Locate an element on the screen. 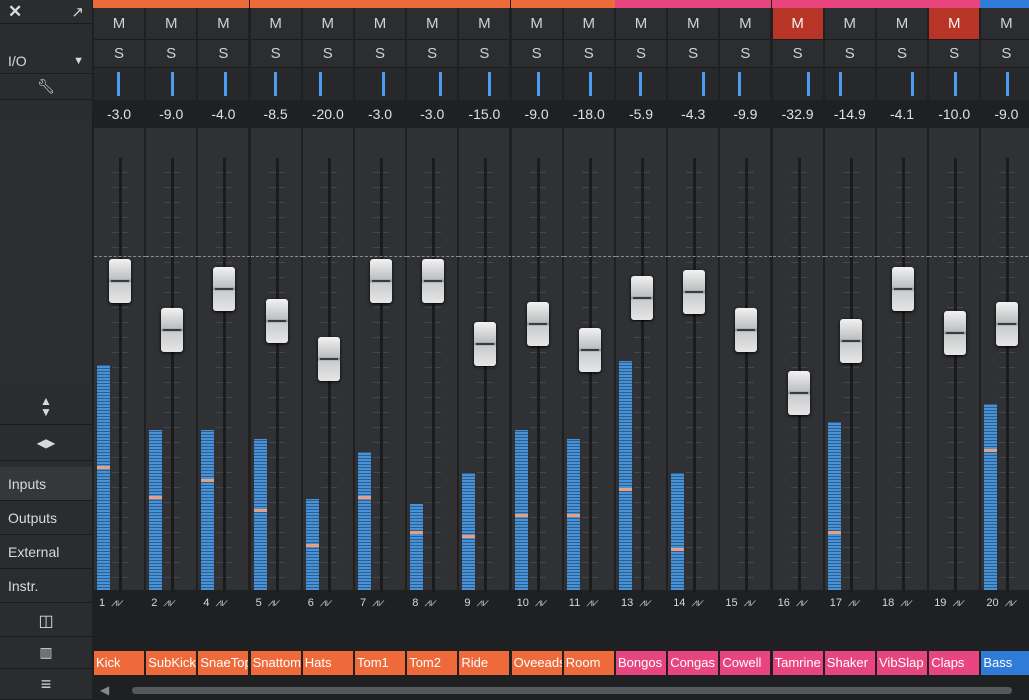 This screenshot has width=1029, height=700. channel-name: Room is located at coordinates (588, 663).